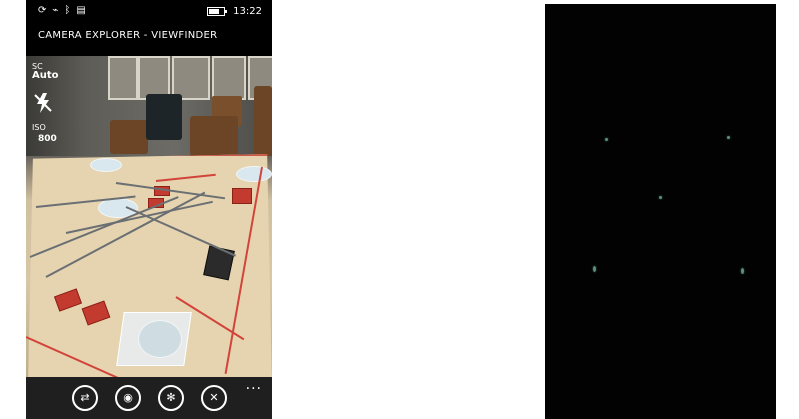 The height and width of the screenshot is (419, 799). I want to click on close-icon: ✕, so click(214, 397).